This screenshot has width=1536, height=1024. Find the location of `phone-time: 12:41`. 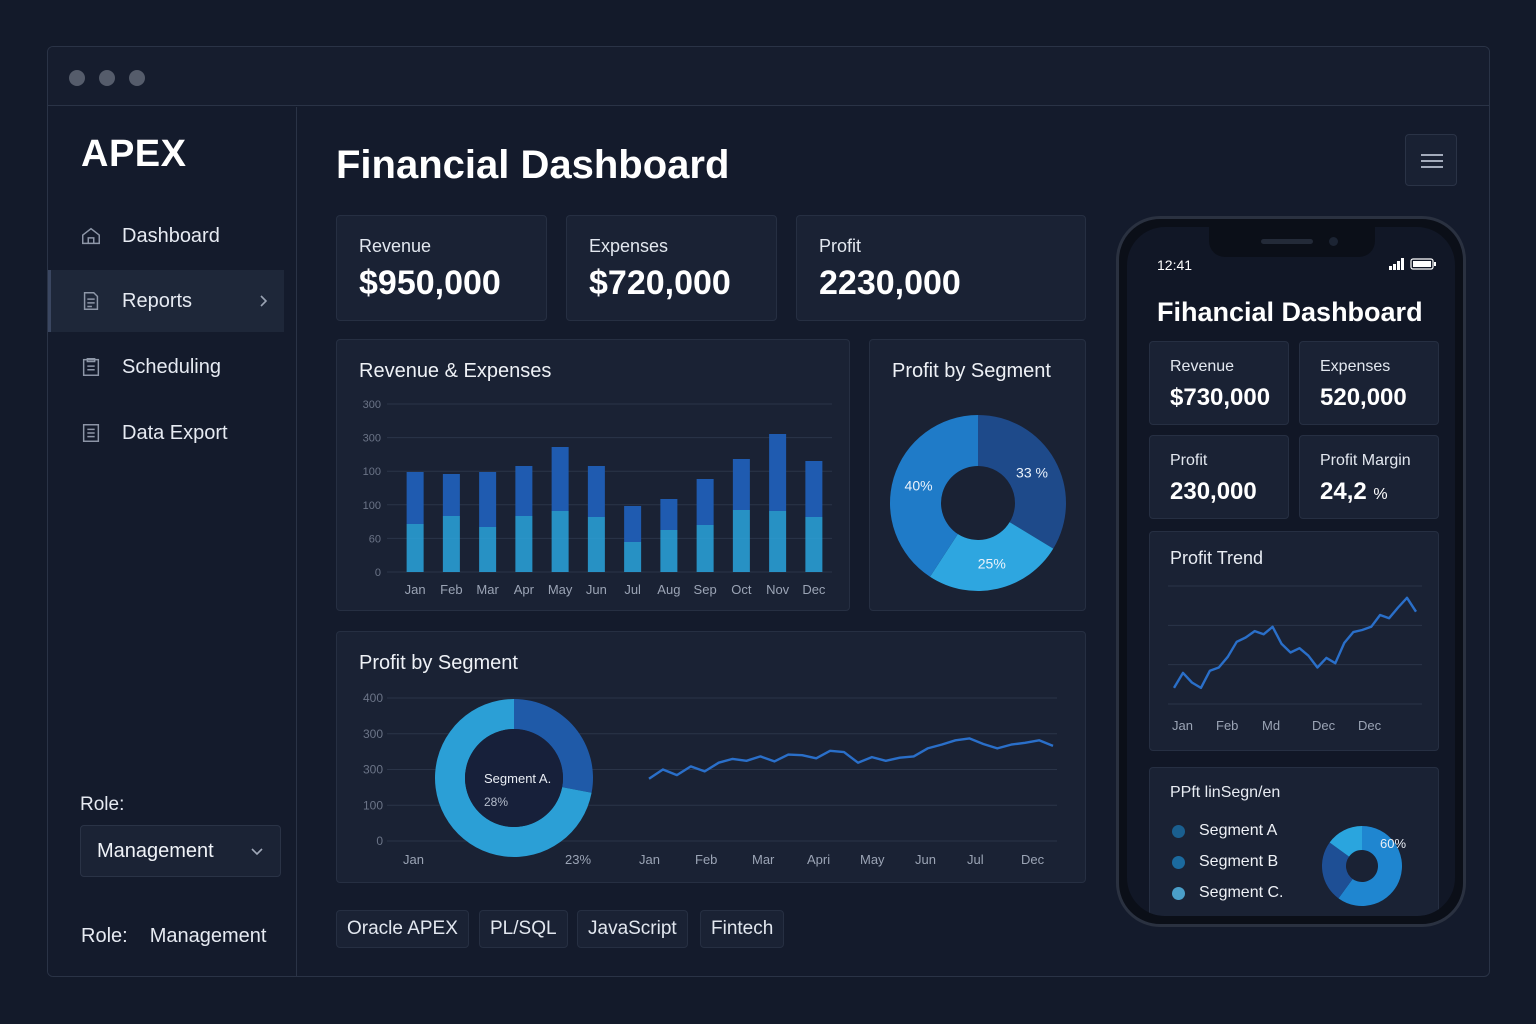

phone-time: 12:41 is located at coordinates (1175, 265).